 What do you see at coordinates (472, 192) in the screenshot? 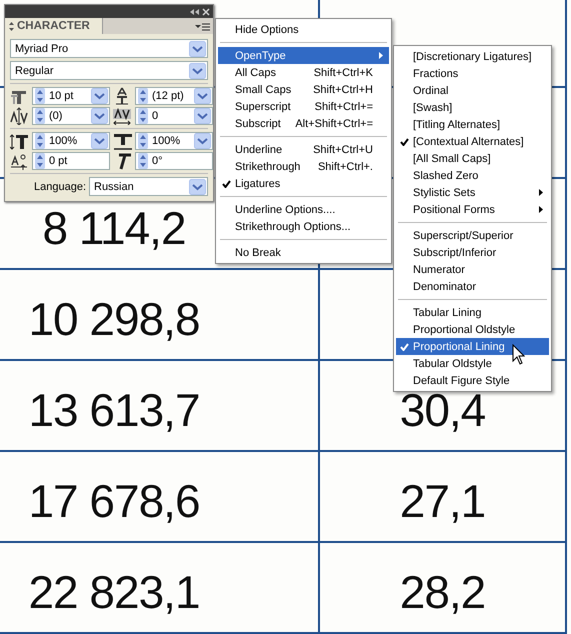
I see `menu-item: Stylistic Sets` at bounding box center [472, 192].